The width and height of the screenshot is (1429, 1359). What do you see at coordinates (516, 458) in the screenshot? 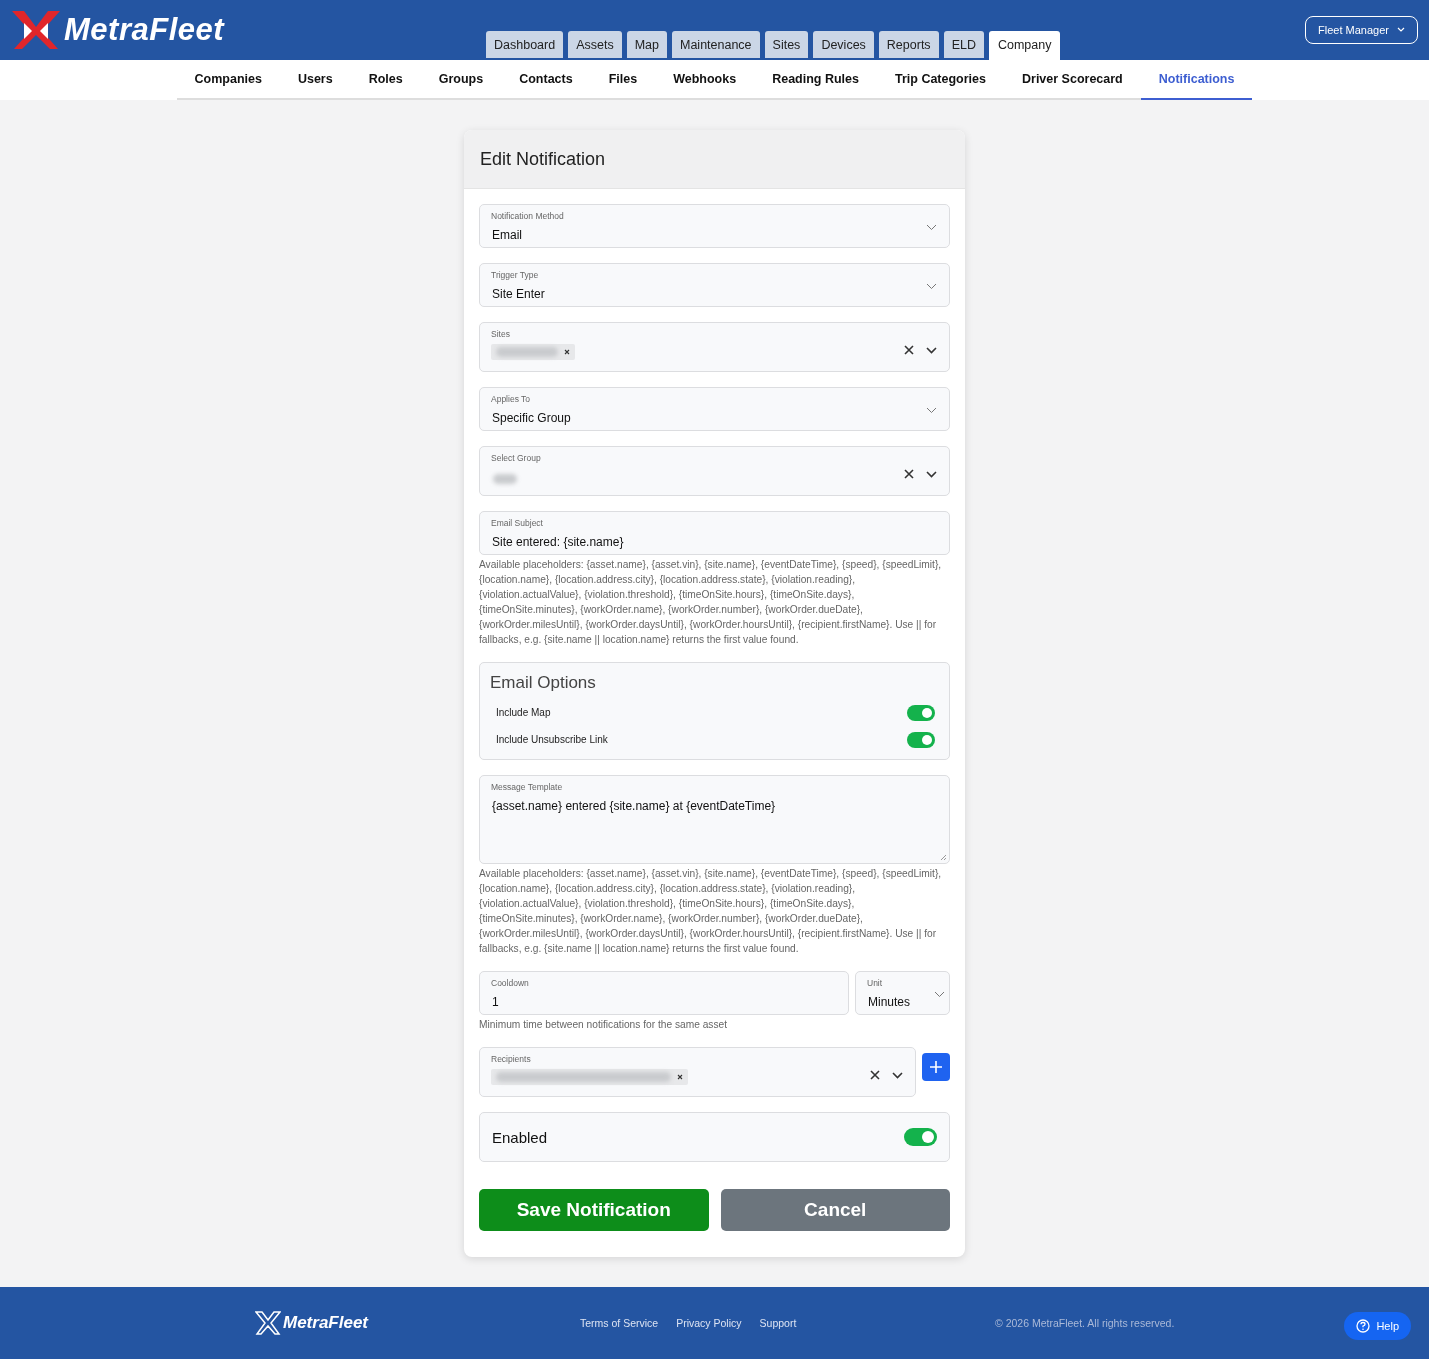
I see `field-label: Select Group` at bounding box center [516, 458].